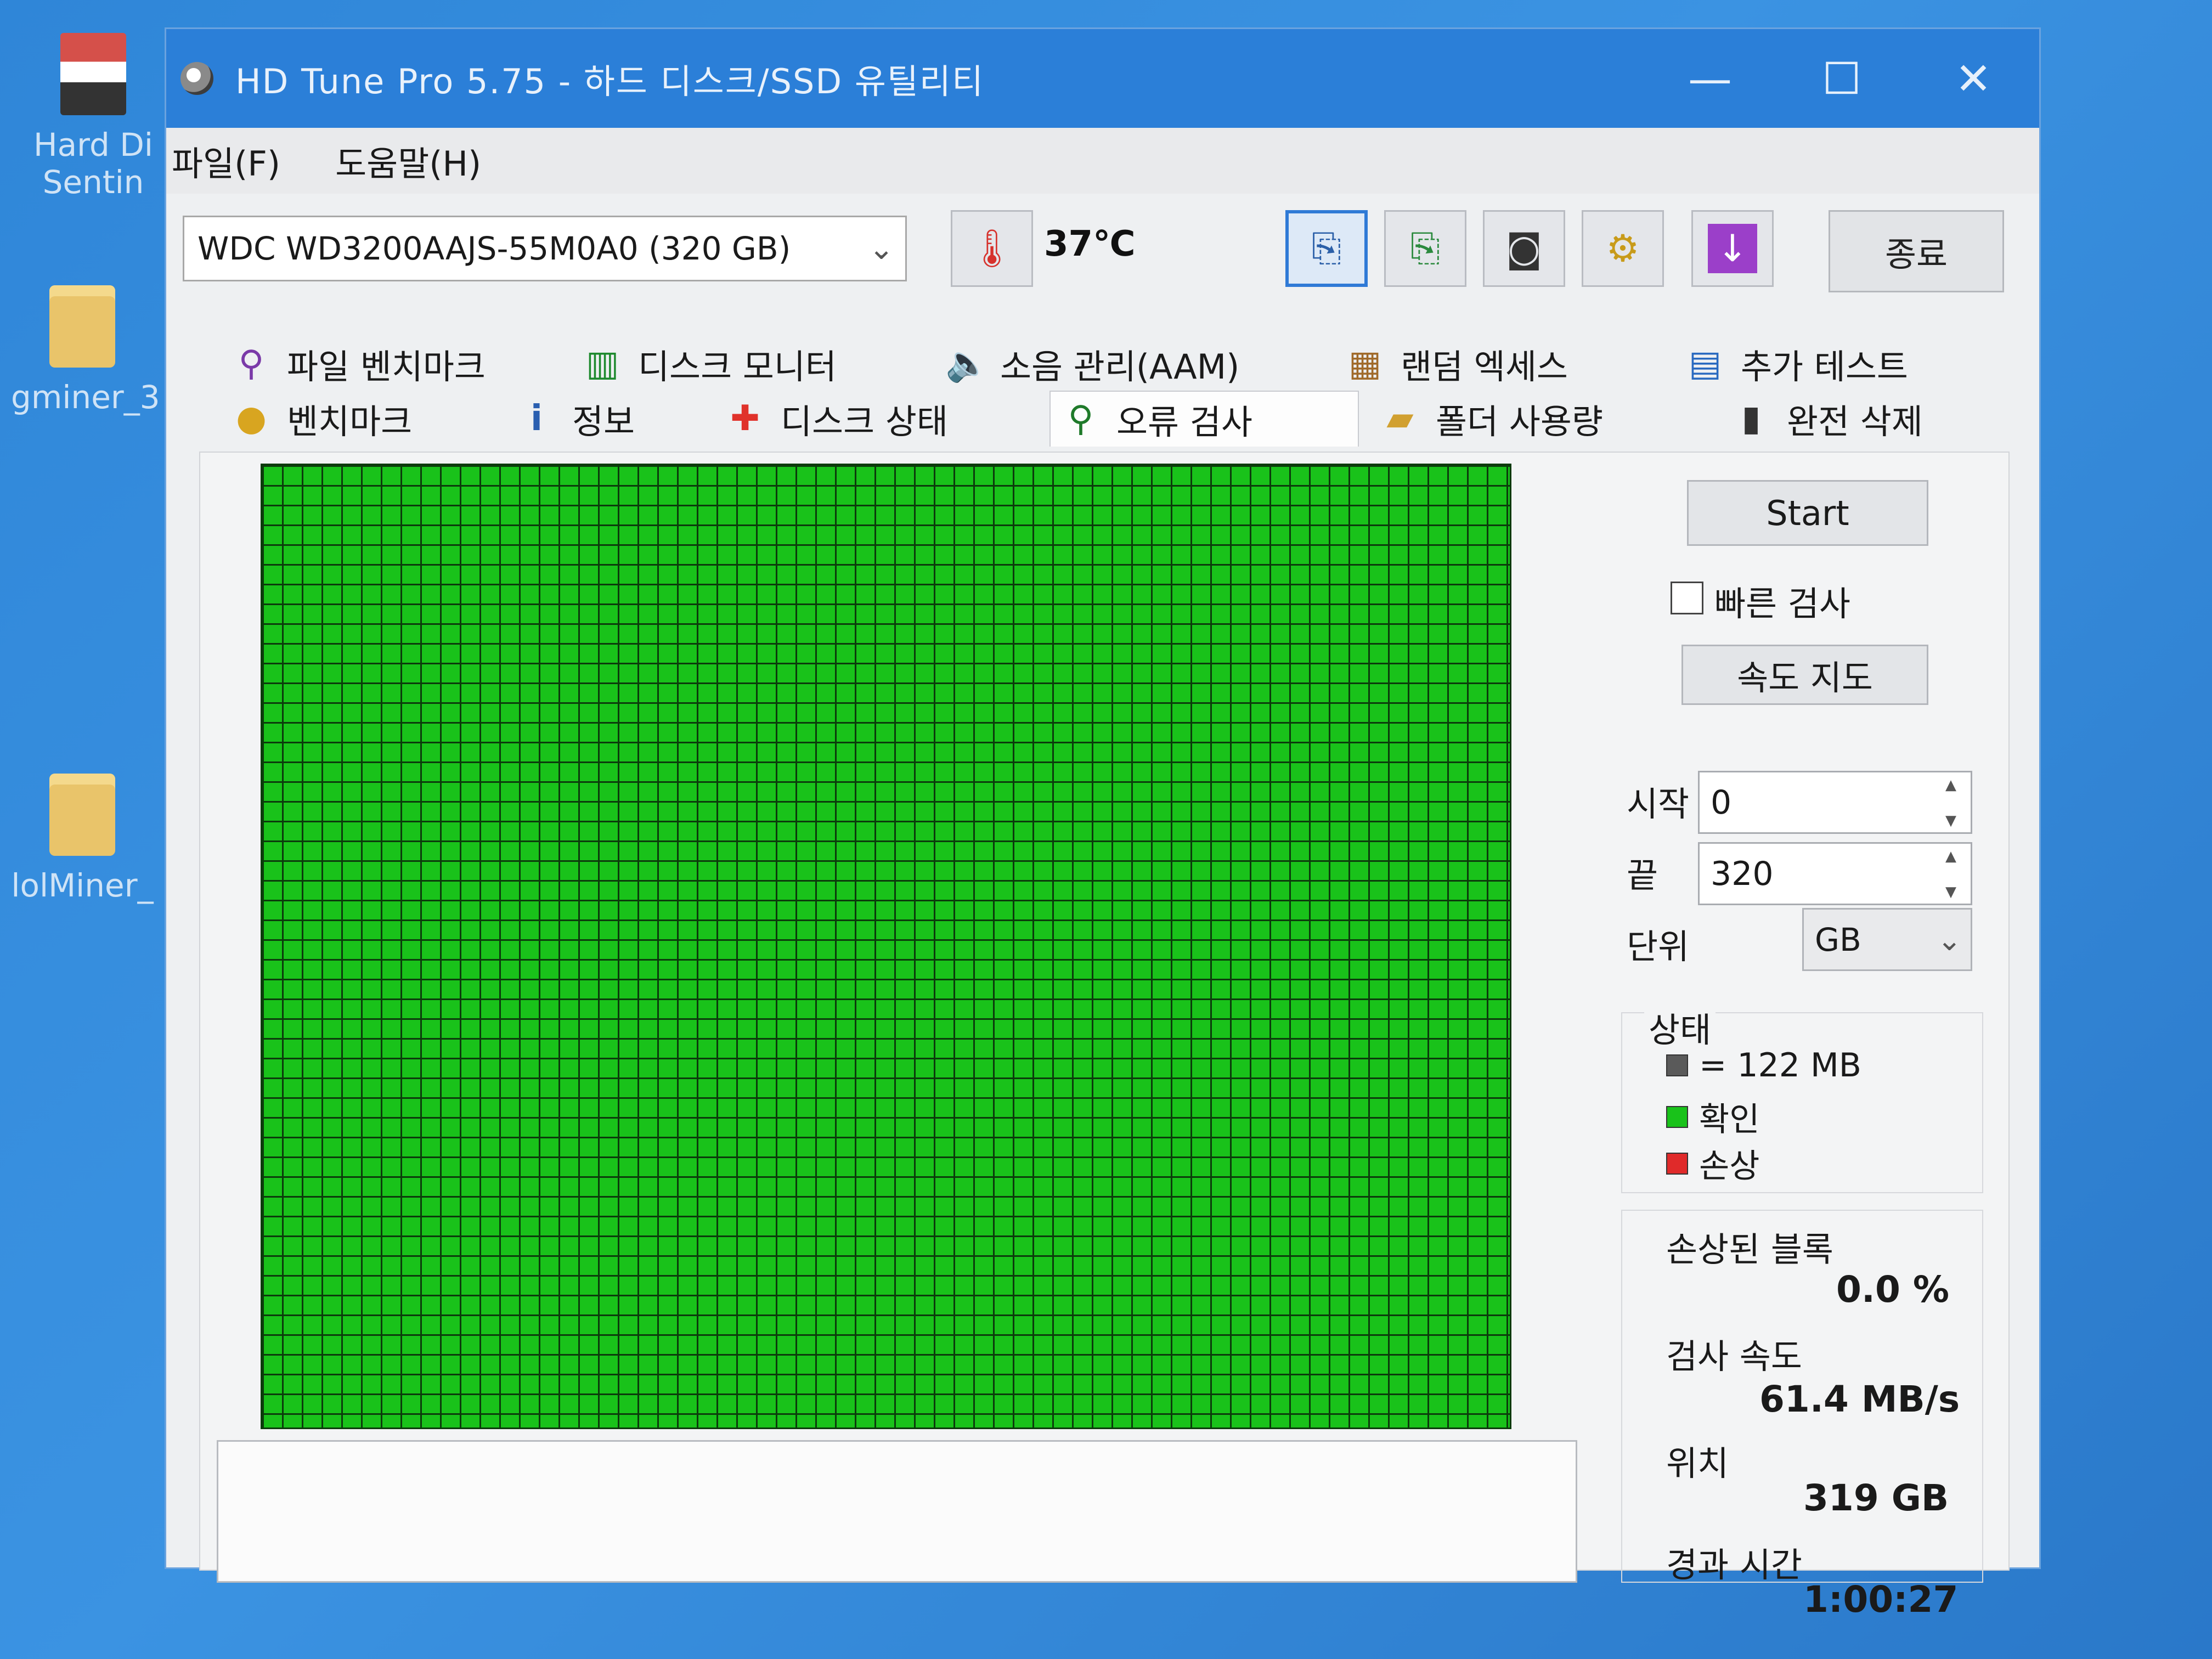 The image size is (2212, 1659). I want to click on drive-select: WDC WD3200AAJS-55M0A0 (320 GB) ⌄, so click(545, 249).